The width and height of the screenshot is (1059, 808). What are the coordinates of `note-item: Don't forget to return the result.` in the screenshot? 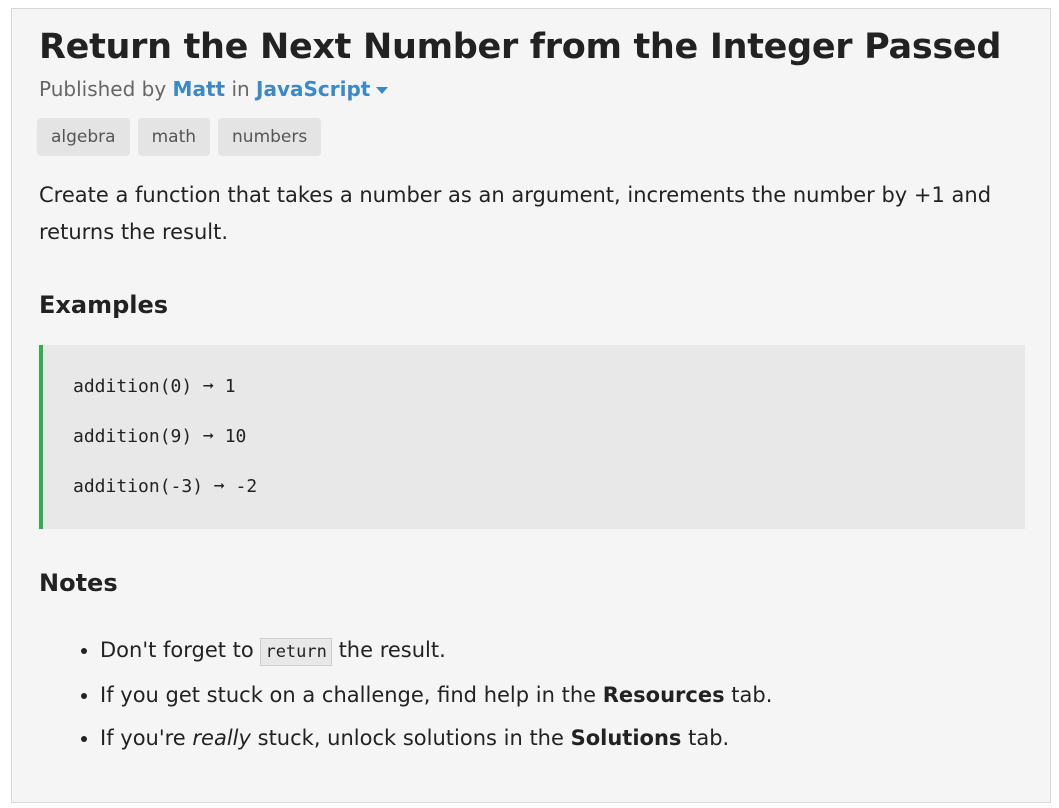 It's located at (436, 651).